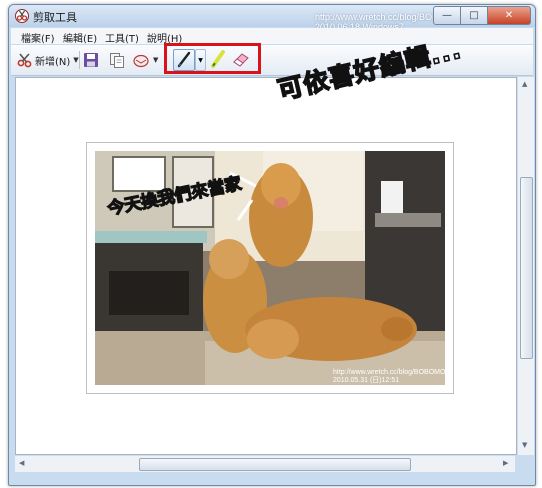 The height and width of the screenshot is (488, 542). I want to click on save-button, so click(91, 60).